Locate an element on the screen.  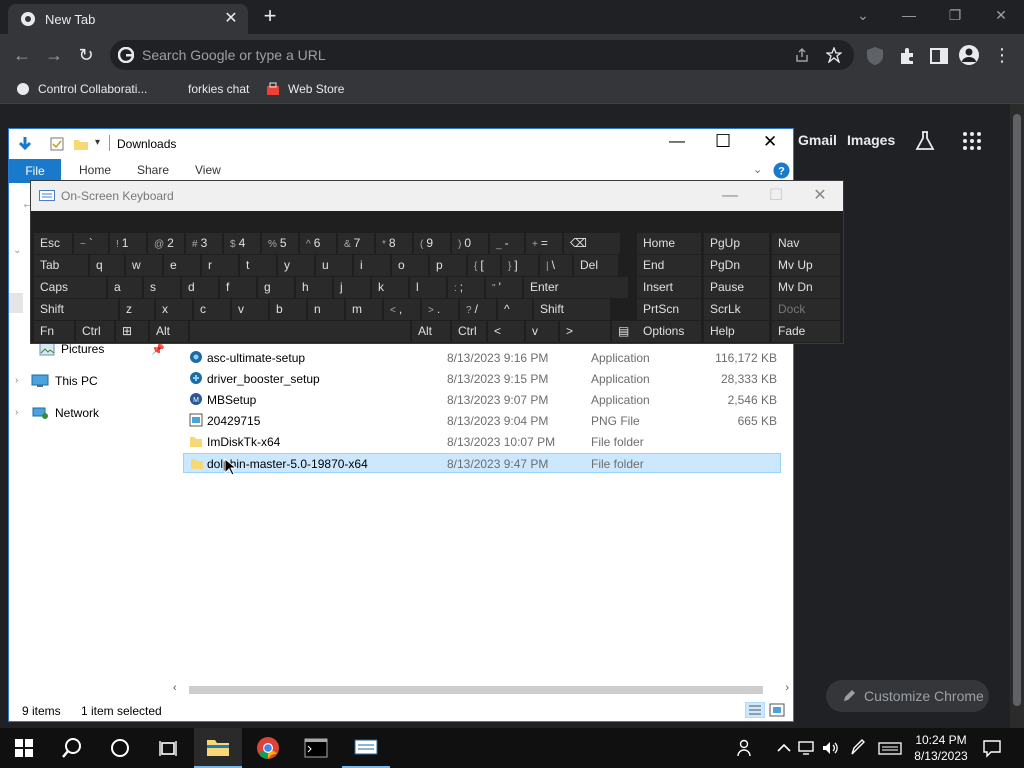
page-scrollbar-thumb is located at coordinates (1017, 410).